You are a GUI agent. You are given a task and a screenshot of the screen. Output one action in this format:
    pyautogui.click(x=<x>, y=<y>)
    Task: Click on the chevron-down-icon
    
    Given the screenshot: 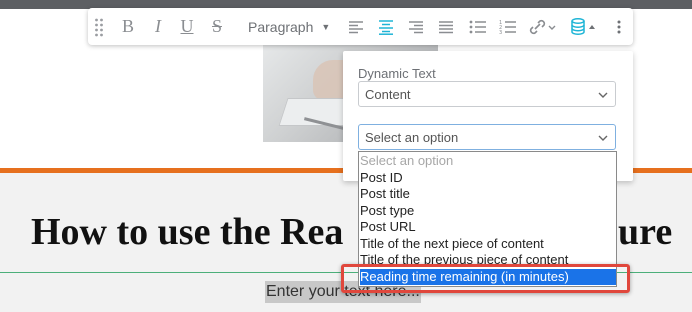 What is the action you would take?
    pyautogui.click(x=603, y=99)
    